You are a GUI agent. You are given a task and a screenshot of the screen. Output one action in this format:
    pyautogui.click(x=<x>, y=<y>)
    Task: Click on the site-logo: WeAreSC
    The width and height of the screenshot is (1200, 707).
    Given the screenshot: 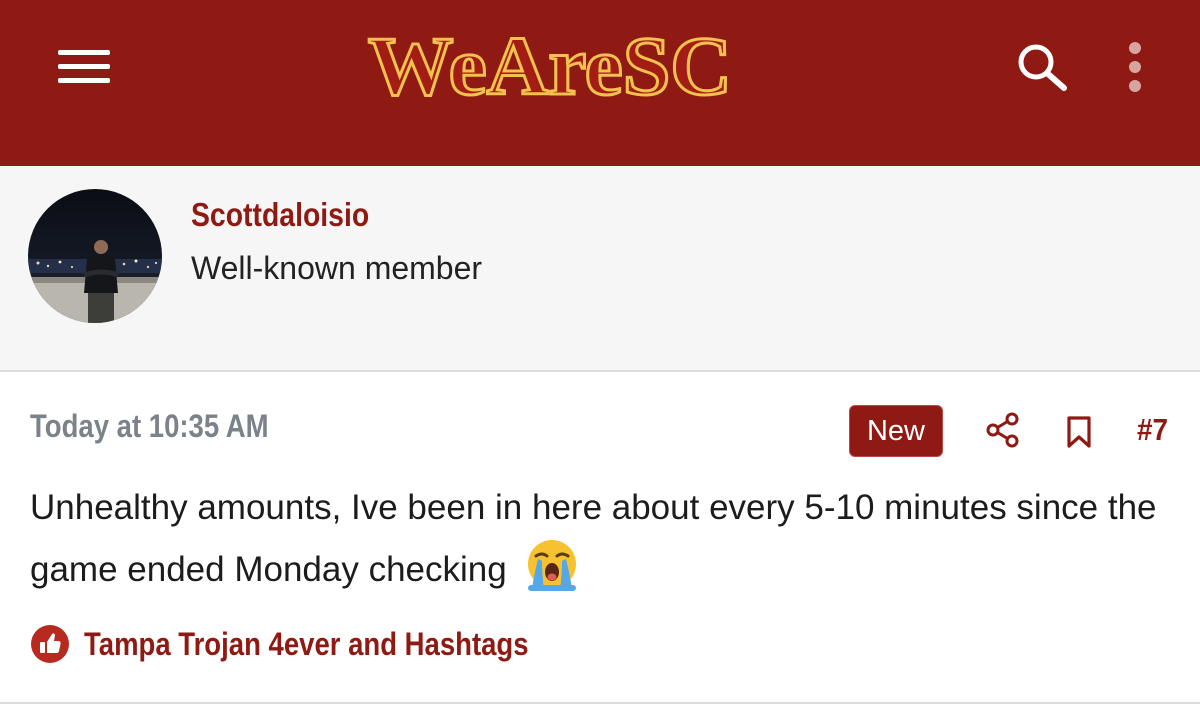 What is the action you would take?
    pyautogui.click(x=550, y=64)
    